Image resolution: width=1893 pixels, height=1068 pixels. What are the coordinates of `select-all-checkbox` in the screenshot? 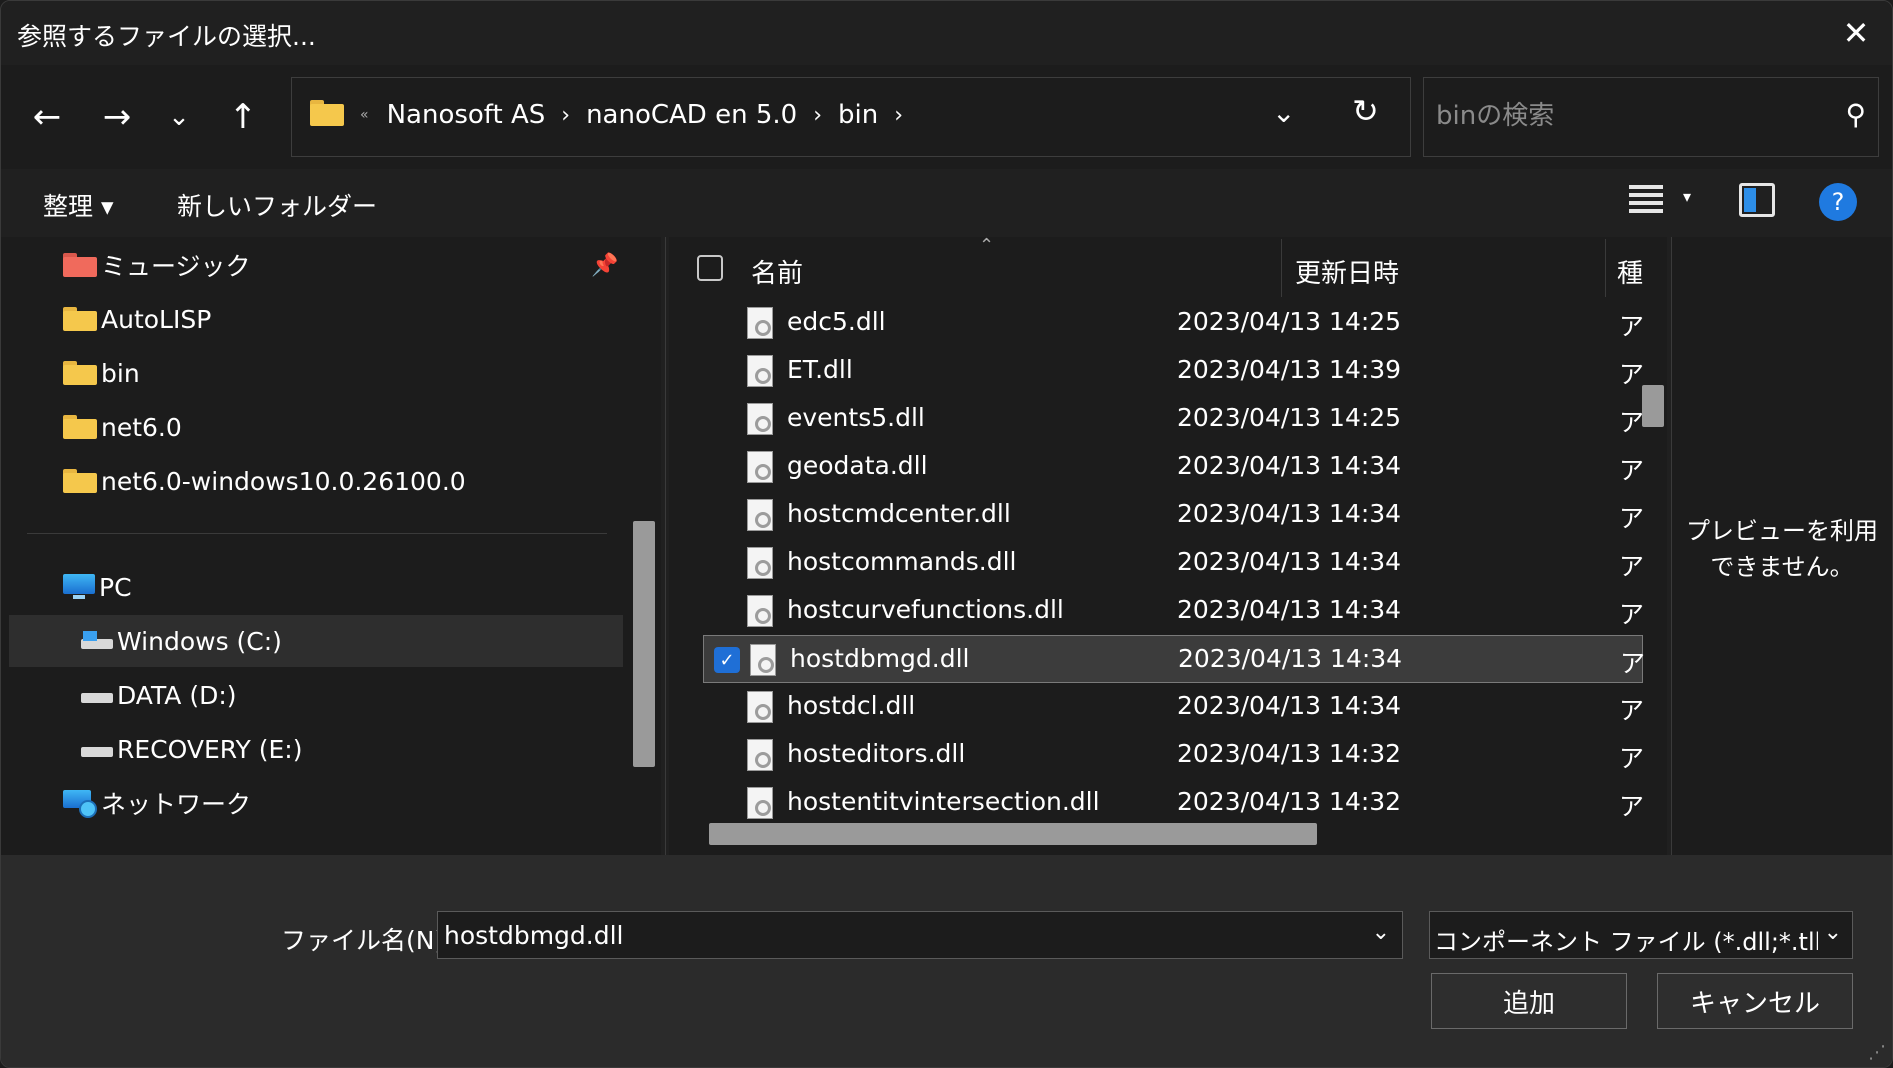 It's located at (710, 268).